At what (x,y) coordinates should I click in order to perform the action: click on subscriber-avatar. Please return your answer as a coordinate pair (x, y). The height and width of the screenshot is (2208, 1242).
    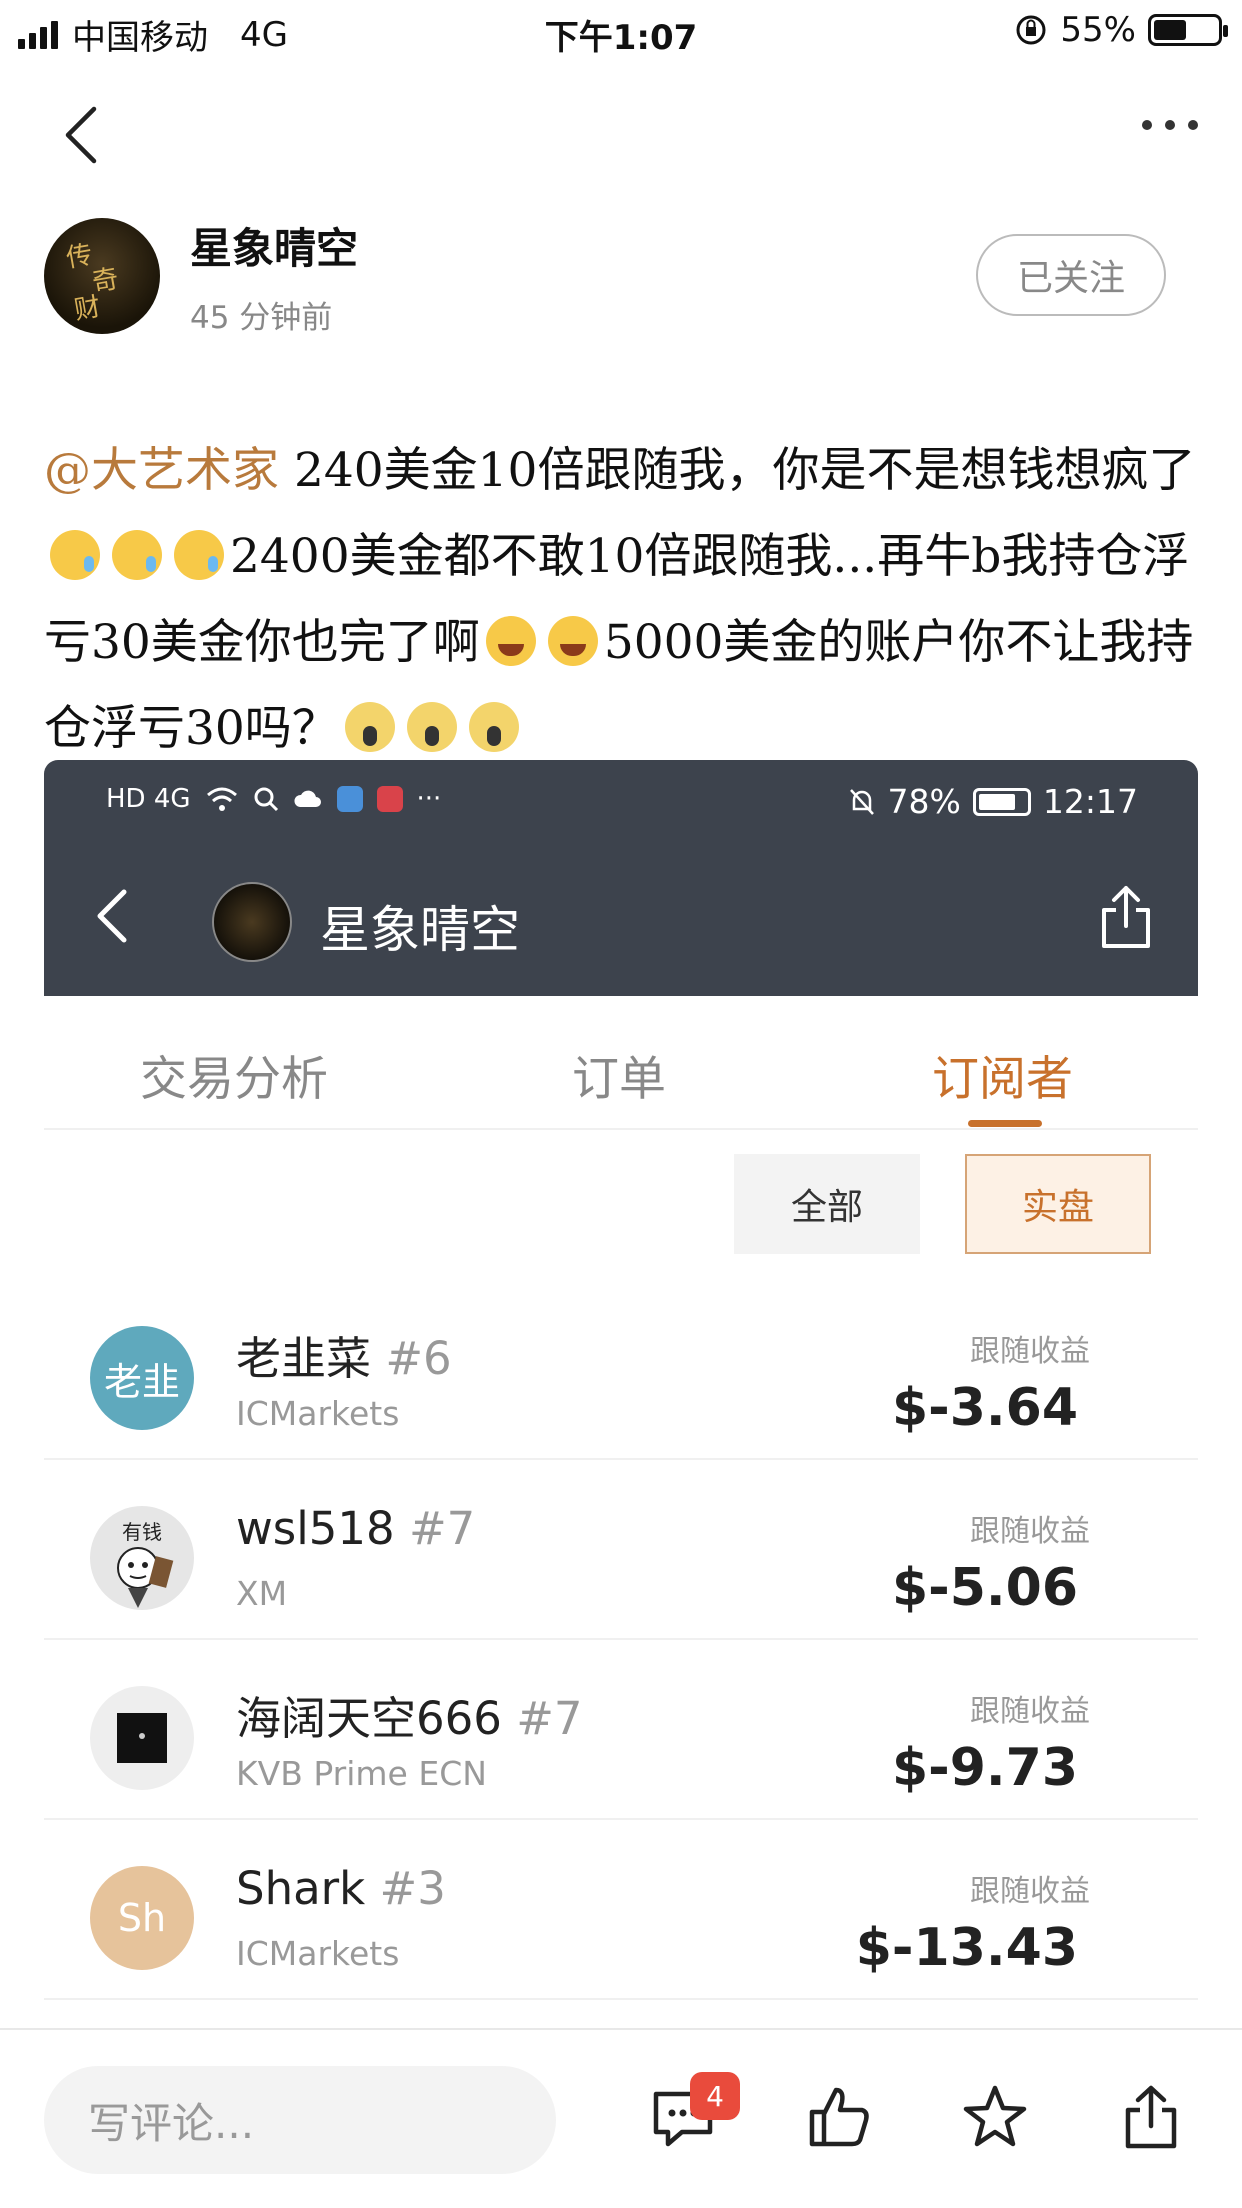
    Looking at the image, I should click on (142, 1738).